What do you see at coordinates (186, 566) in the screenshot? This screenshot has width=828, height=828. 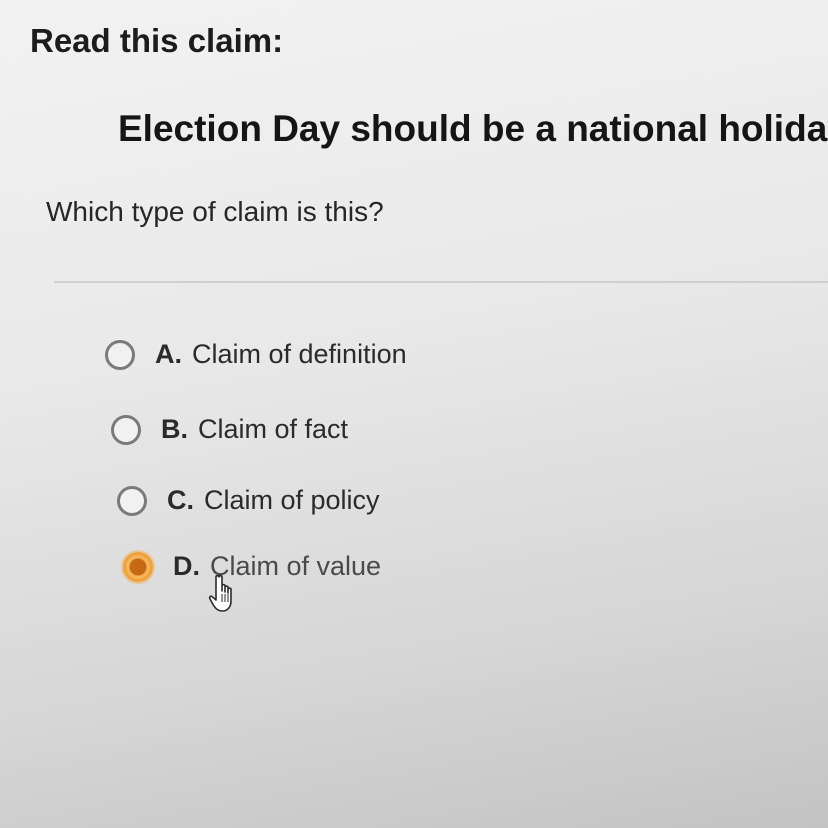 I see `option-d-letter: D.` at bounding box center [186, 566].